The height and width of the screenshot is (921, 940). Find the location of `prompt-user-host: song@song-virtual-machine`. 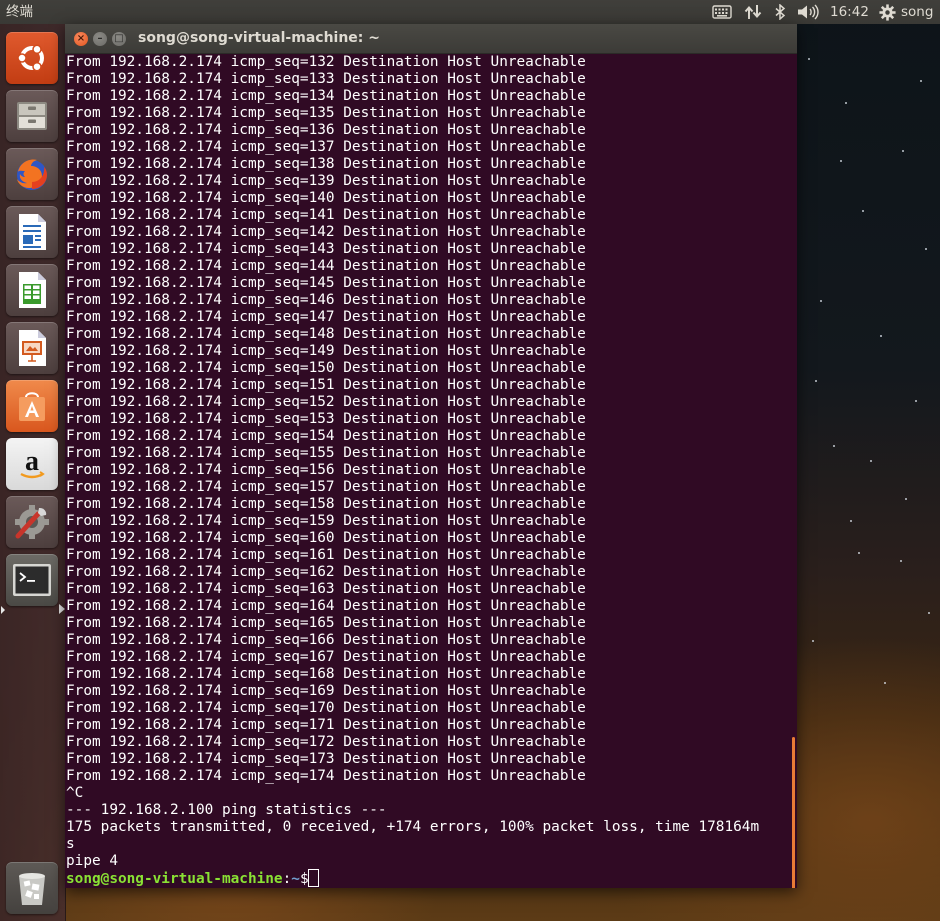

prompt-user-host: song@song-virtual-machine is located at coordinates (174, 879).